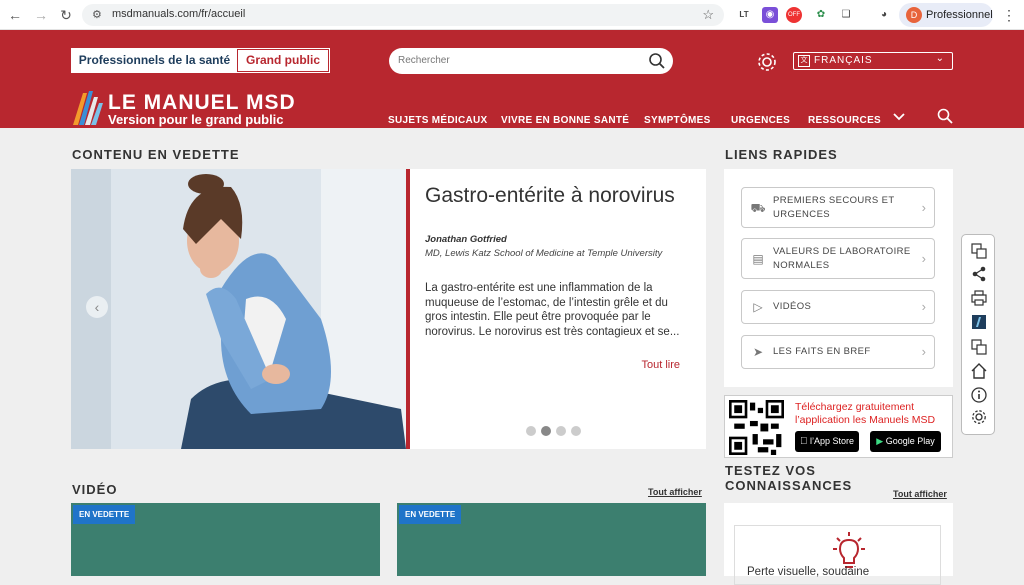  I want to click on view-switch-icon, so click(979, 347).